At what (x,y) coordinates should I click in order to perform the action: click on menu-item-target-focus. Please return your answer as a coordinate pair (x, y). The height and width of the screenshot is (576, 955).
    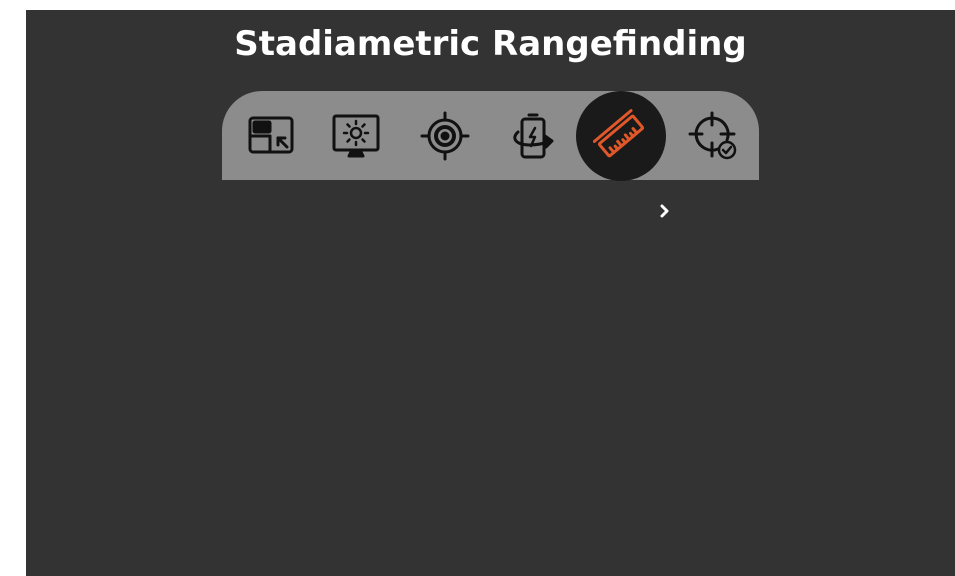
    Looking at the image, I should click on (445, 135).